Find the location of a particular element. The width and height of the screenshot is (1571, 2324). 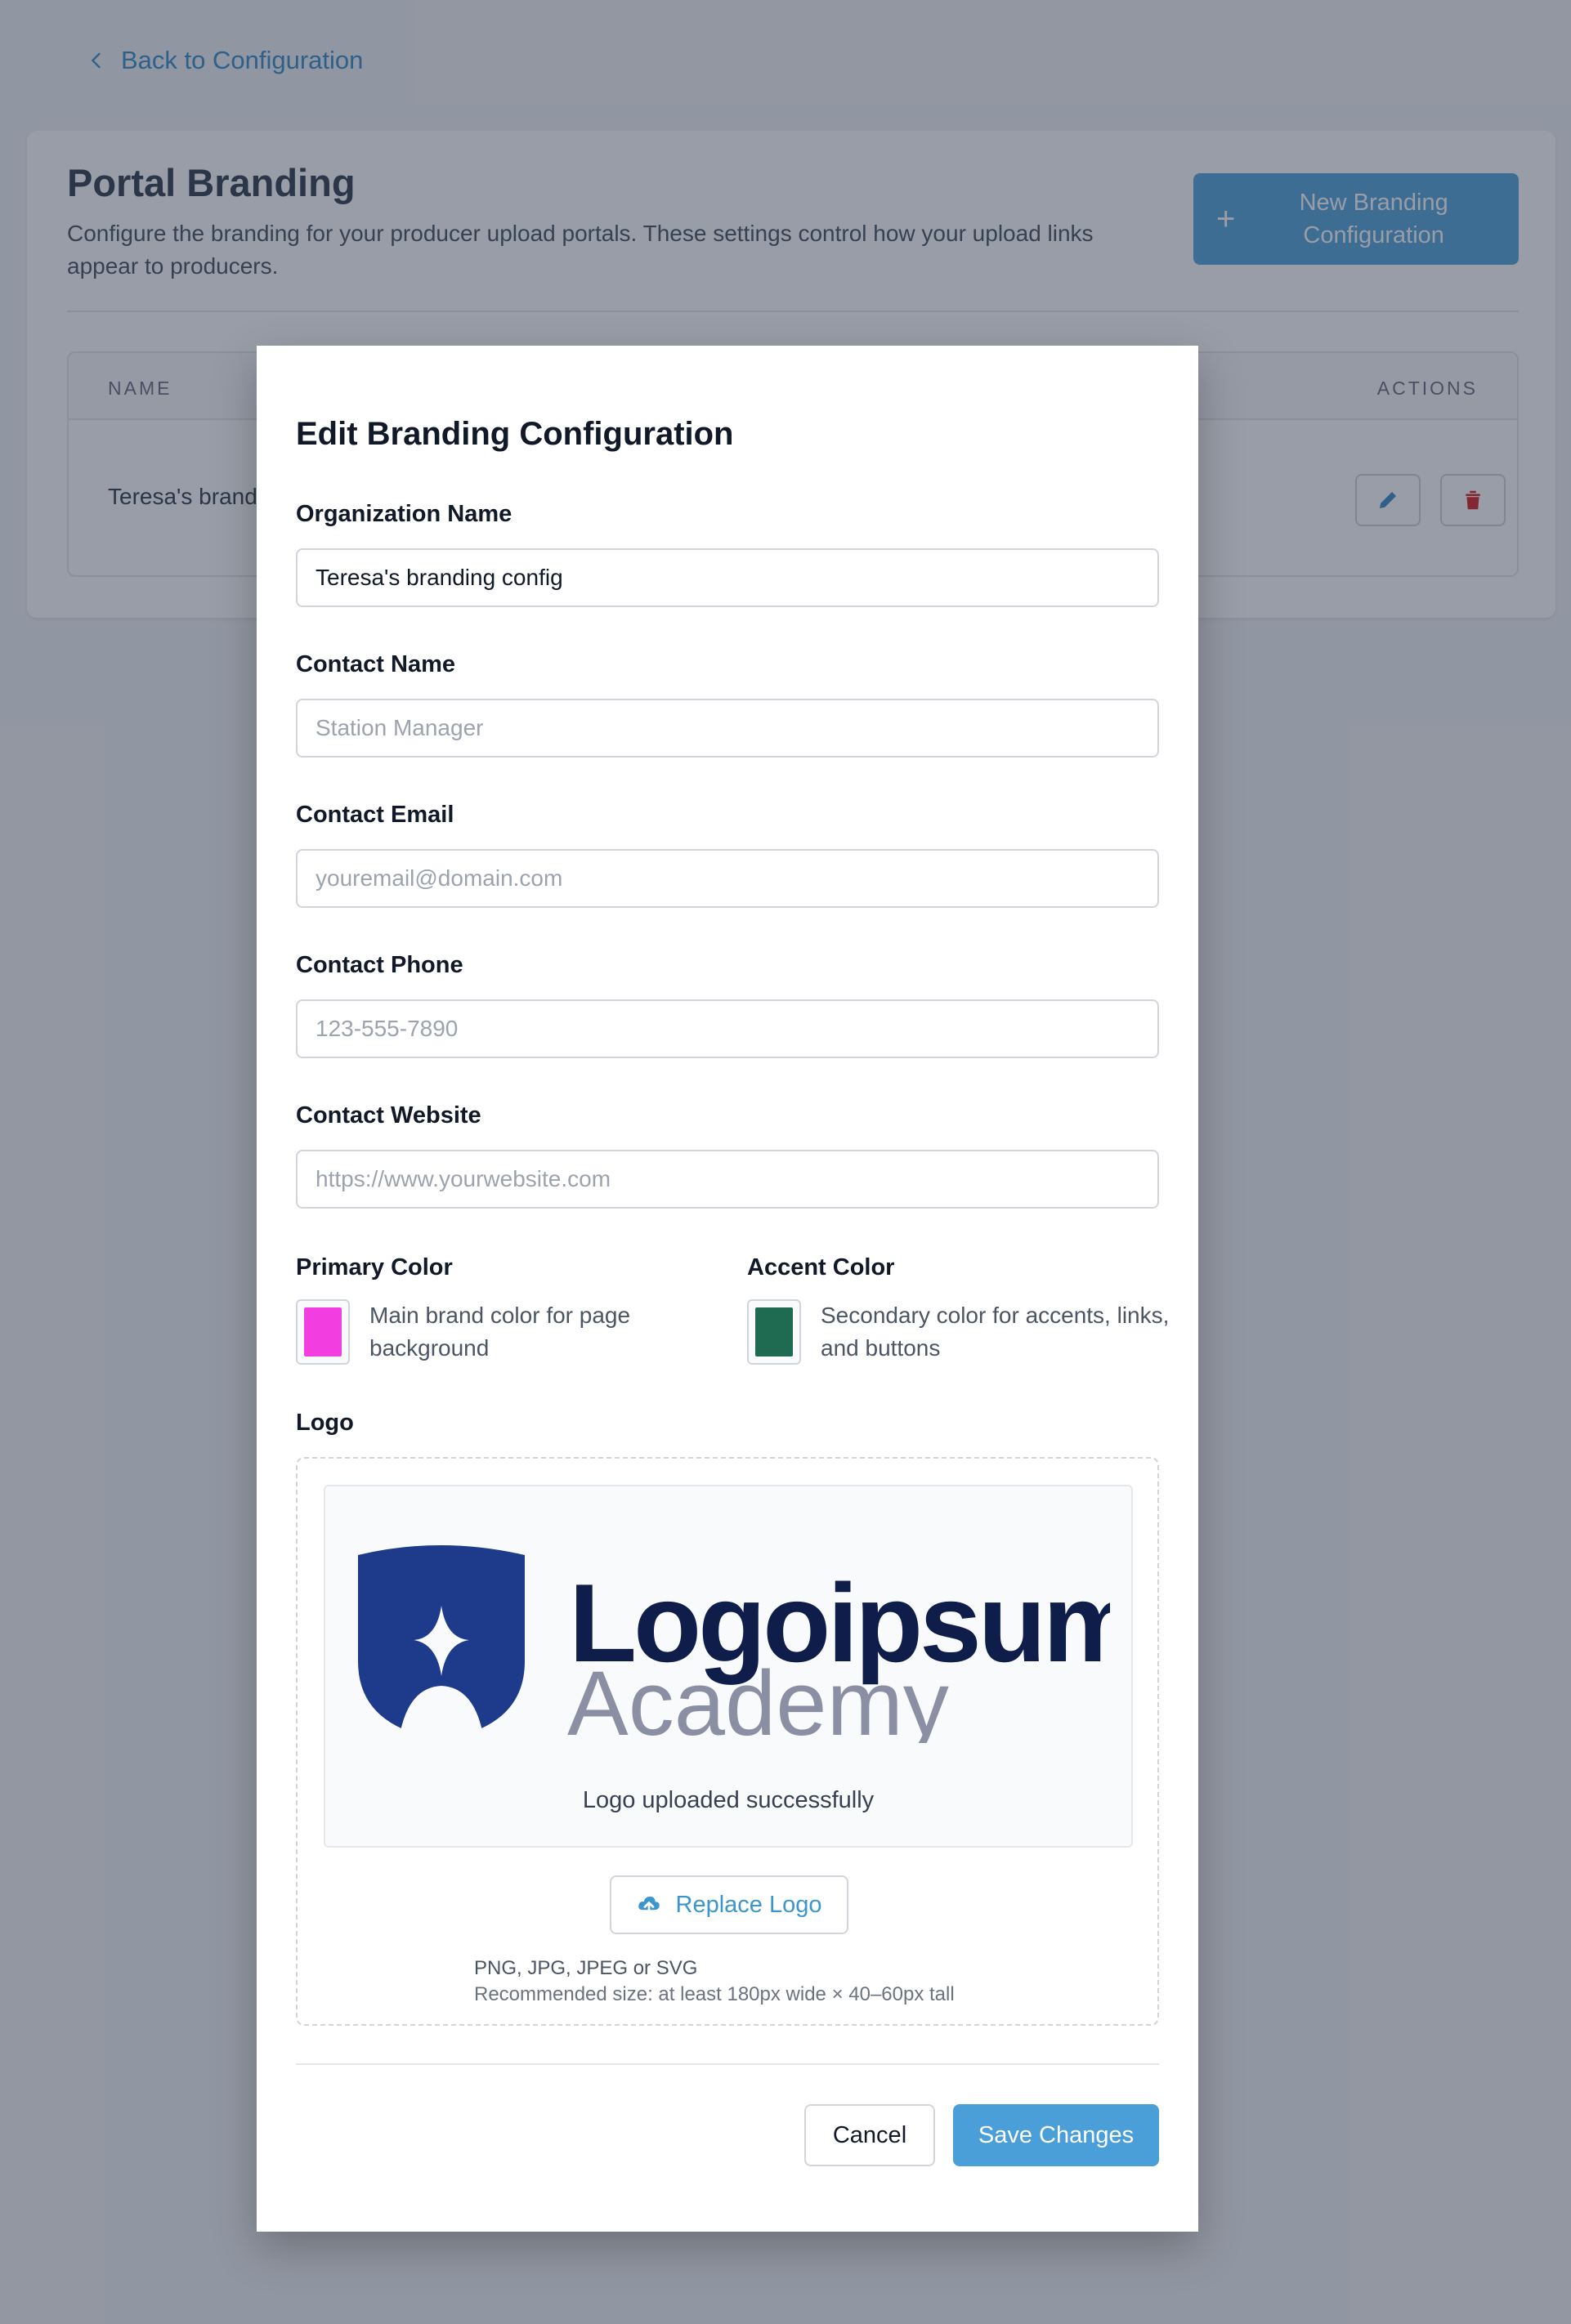

contact-website-label: Contact Website is located at coordinates (388, 1115).